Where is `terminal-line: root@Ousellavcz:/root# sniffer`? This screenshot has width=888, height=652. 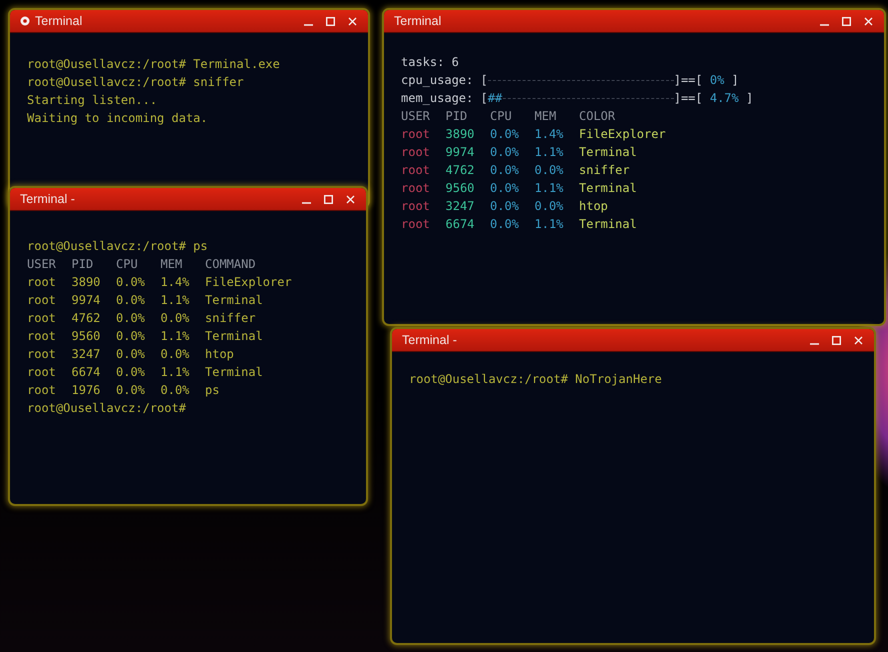 terminal-line: root@Ousellavcz:/root# sniffer is located at coordinates (135, 82).